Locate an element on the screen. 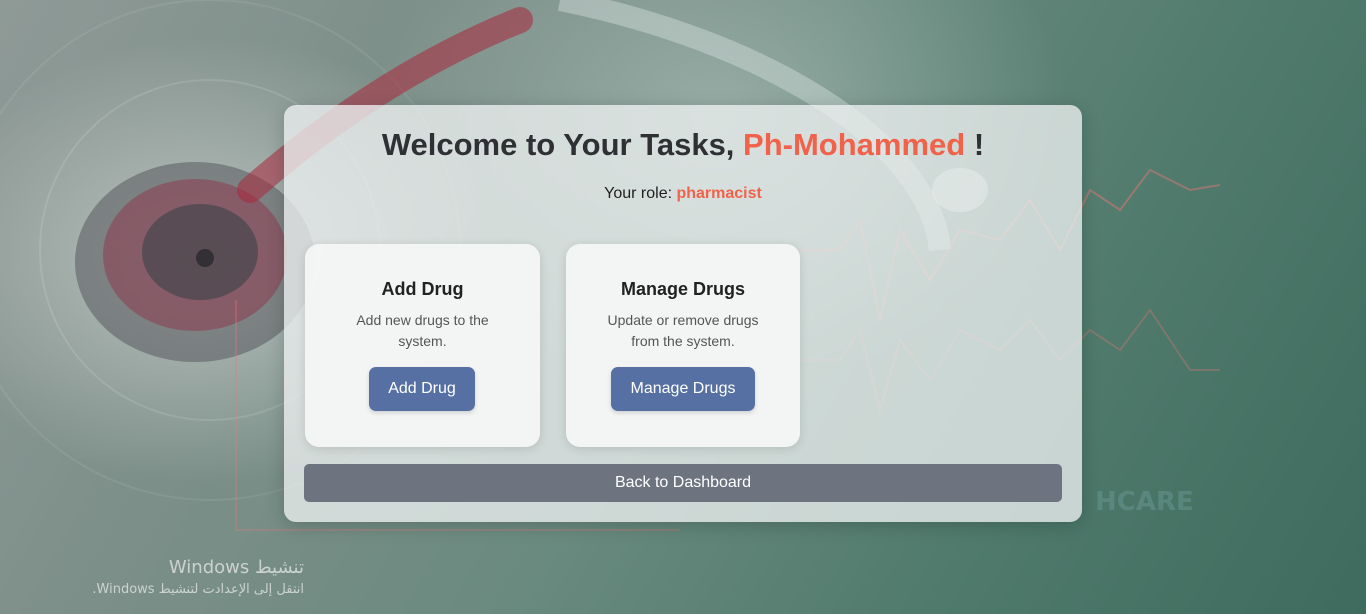 The width and height of the screenshot is (1366, 614). card-title: Manage Drugs is located at coordinates (683, 289).